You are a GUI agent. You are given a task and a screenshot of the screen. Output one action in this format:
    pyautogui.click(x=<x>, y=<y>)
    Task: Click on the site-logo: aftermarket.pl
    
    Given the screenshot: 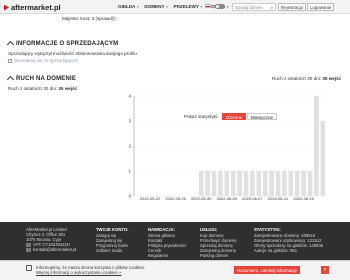 What is the action you would take?
    pyautogui.click(x=32, y=7)
    